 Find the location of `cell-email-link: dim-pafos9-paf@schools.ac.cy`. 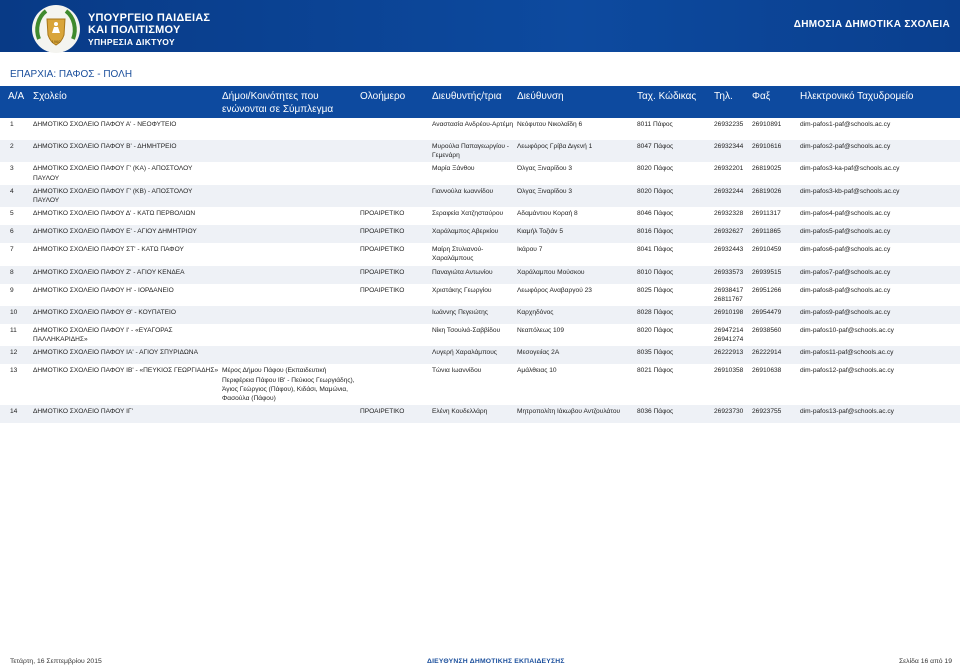

cell-email-link: dim-pafos9-paf@schools.ac.cy is located at coordinates (880, 315).